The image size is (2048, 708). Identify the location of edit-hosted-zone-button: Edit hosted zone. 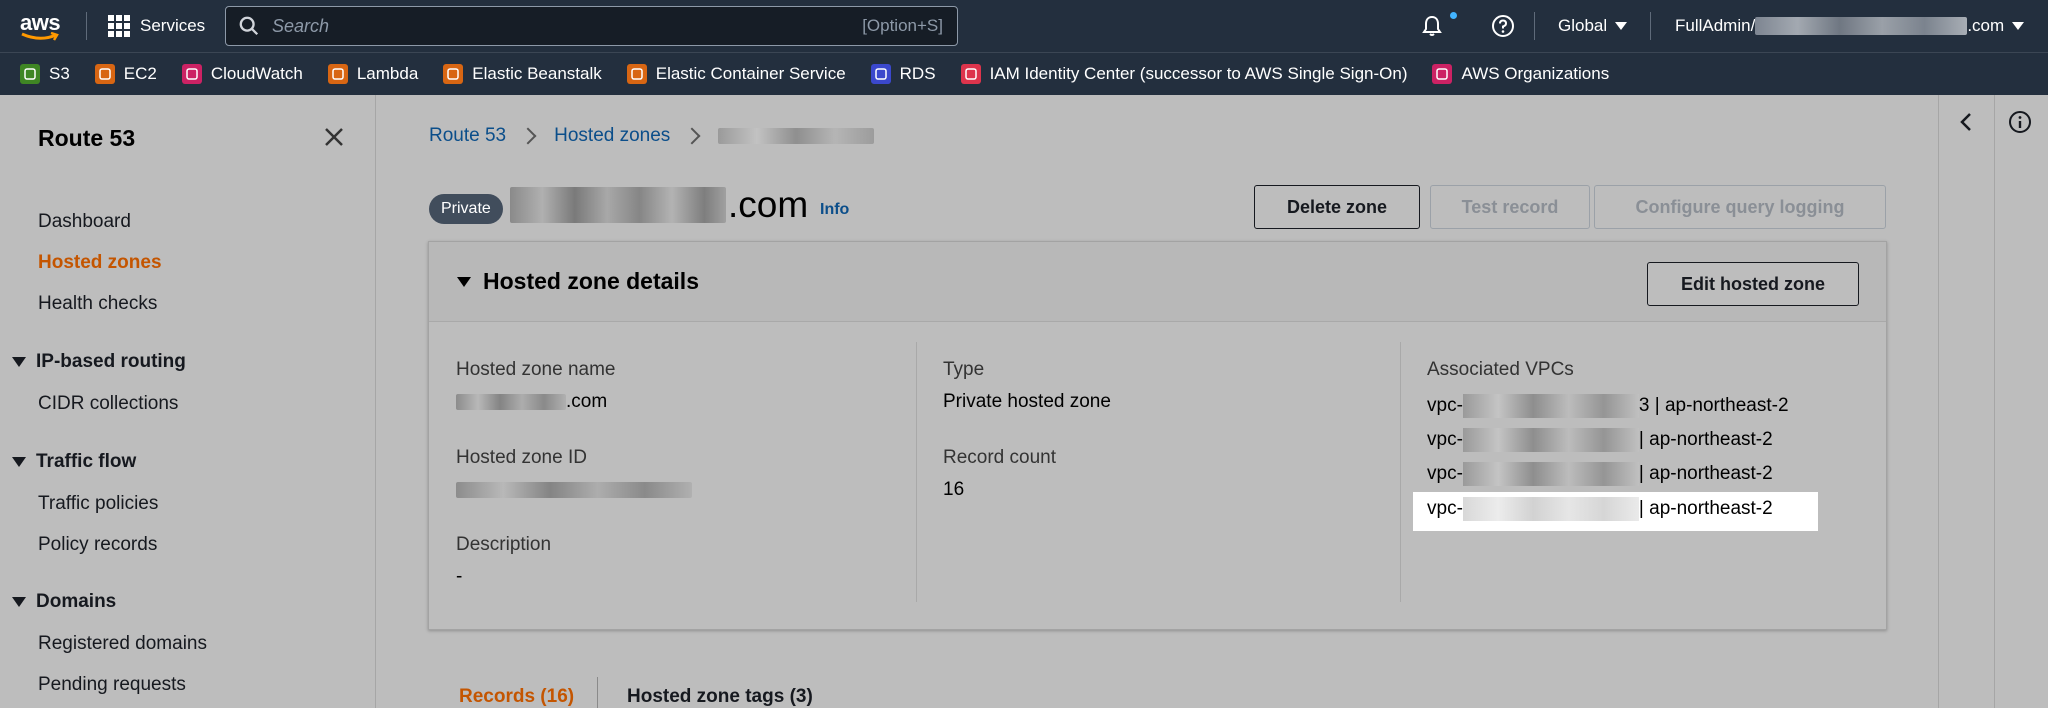
(1753, 284).